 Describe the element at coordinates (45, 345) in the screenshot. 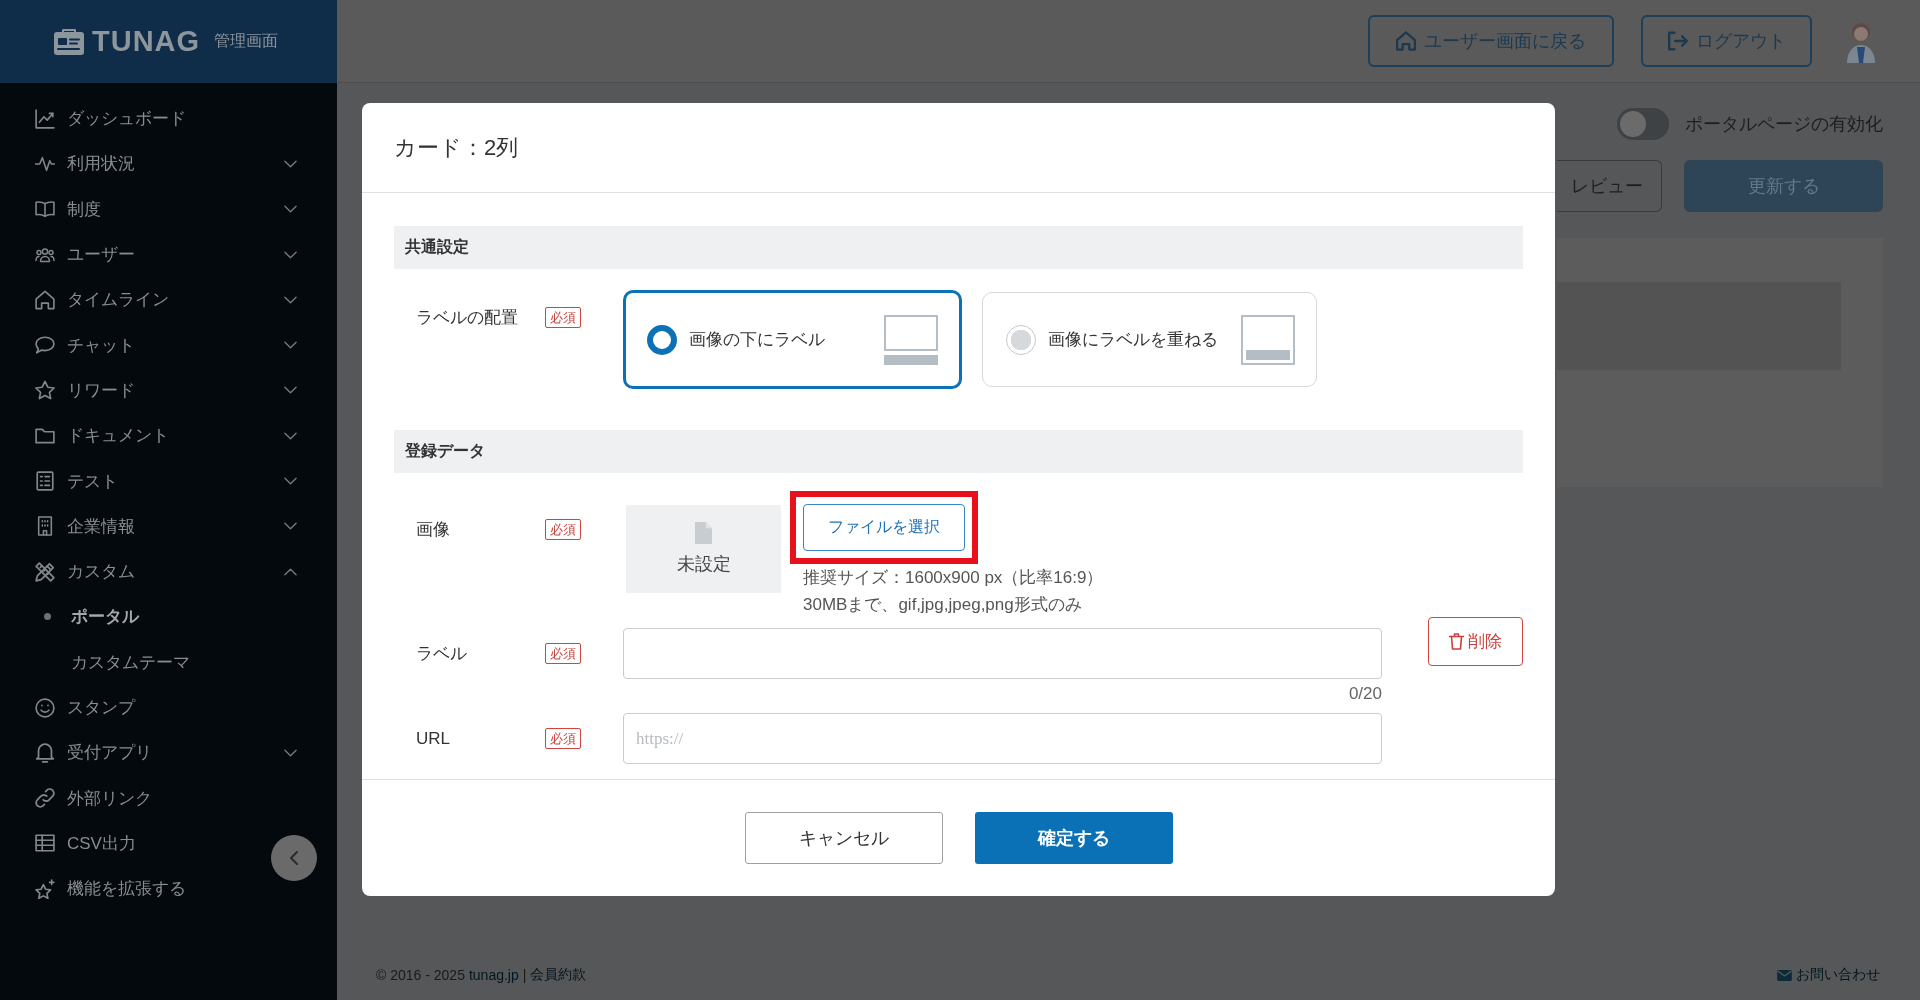

I see `chat-bubble-icon` at that location.